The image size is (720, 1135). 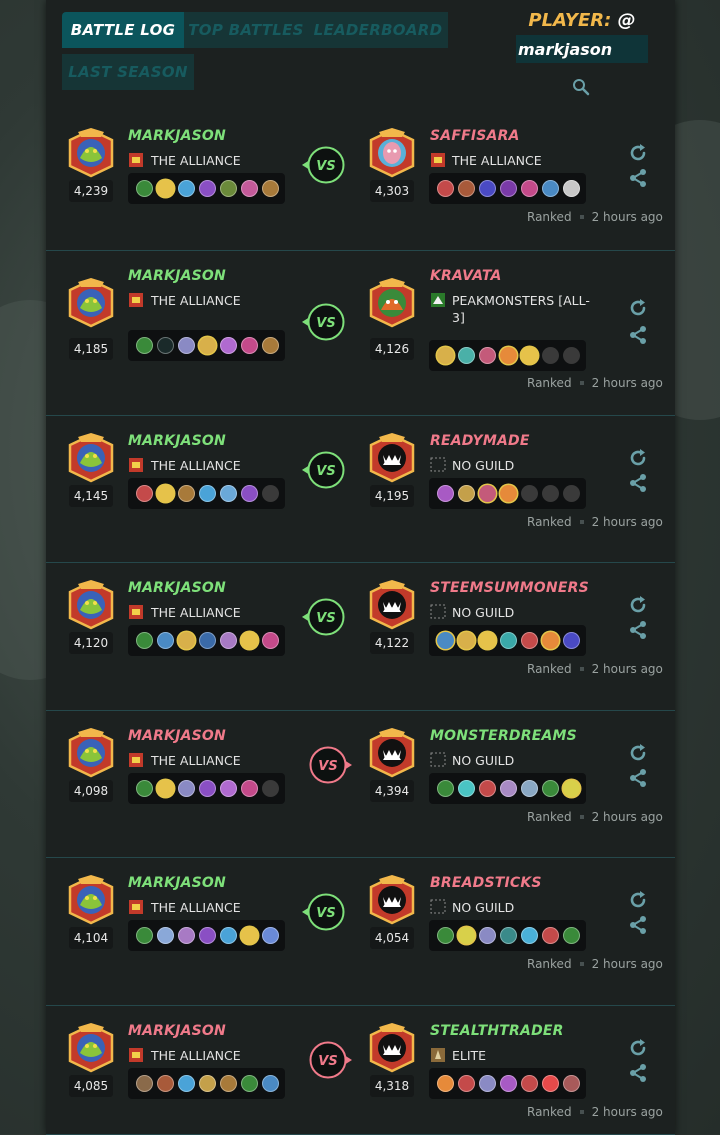 I want to click on tab-top-battles: TOP BATTLES, so click(x=246, y=30).